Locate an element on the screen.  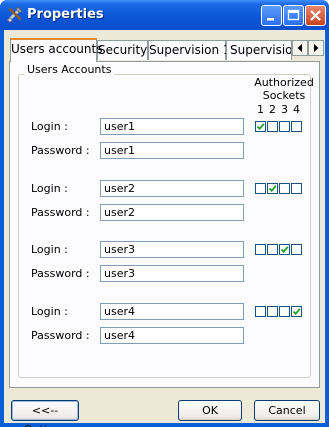
ok-button: OK is located at coordinates (210, 410).